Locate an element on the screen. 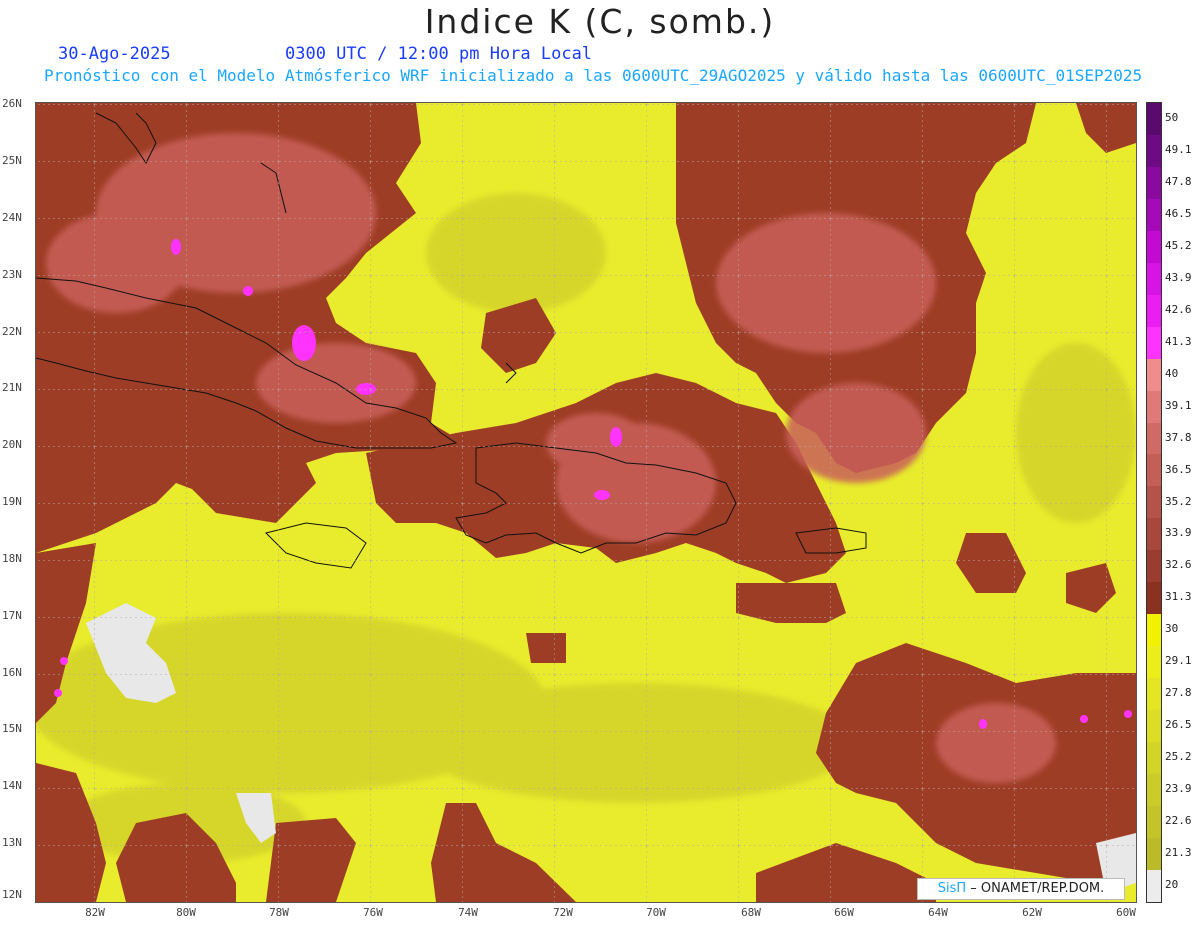 The height and width of the screenshot is (927, 1200). legend-label: 47.8 is located at coordinates (1178, 181).